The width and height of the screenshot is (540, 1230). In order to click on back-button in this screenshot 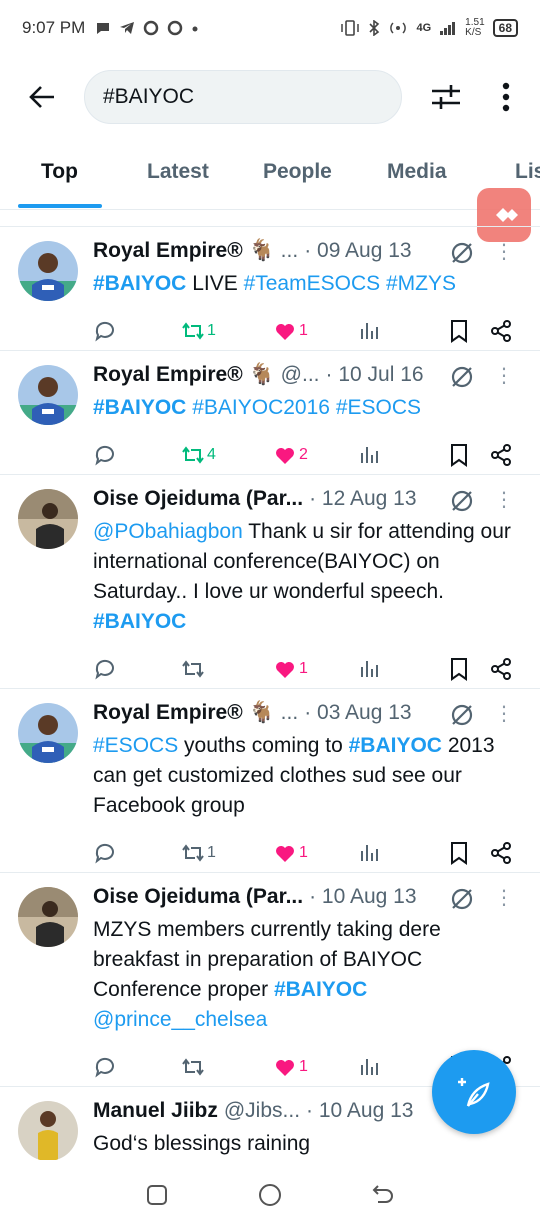, I will do `click(42, 97)`.